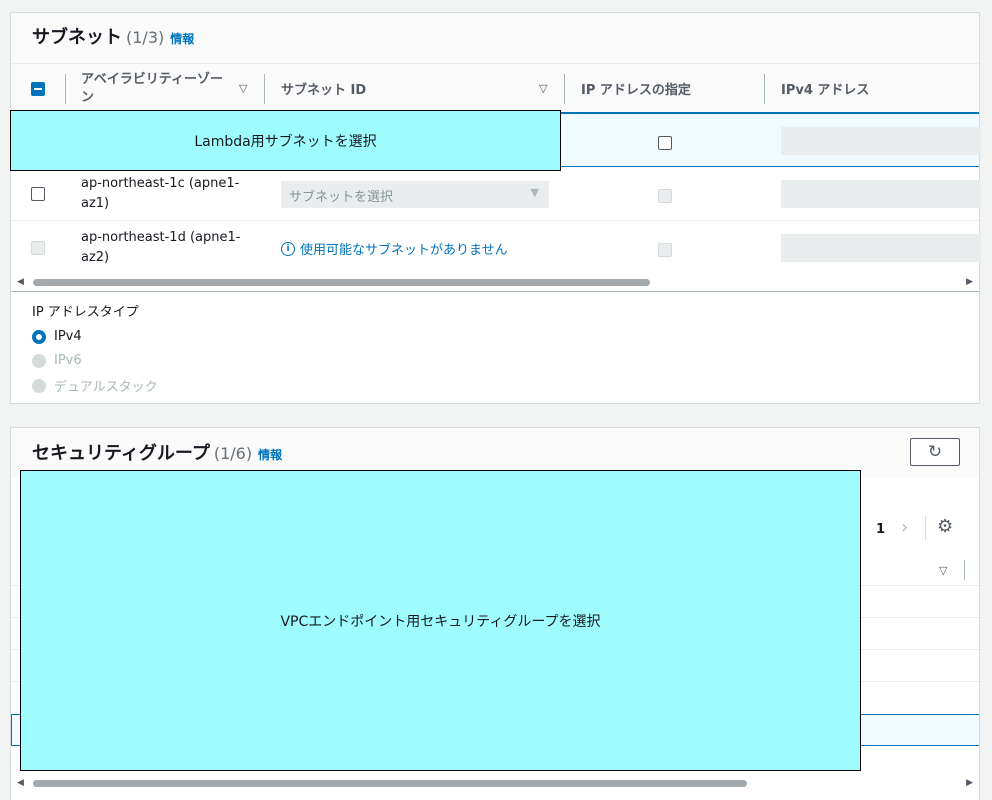 The width and height of the screenshot is (992, 800). What do you see at coordinates (404, 250) in the screenshot?
I see `no-subnet-text: 使用可能なサブネットがありません` at bounding box center [404, 250].